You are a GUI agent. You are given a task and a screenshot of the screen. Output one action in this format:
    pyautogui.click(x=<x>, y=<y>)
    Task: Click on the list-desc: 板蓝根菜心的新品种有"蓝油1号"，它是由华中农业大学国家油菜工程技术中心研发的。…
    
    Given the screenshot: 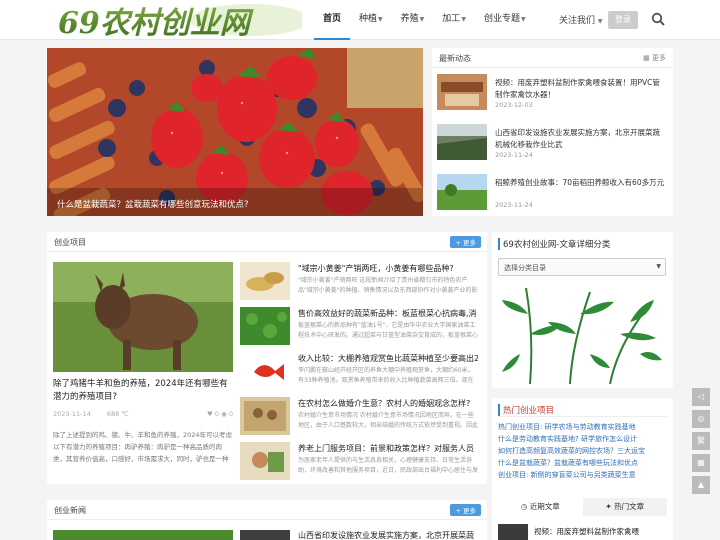 What is the action you would take?
    pyautogui.click(x=388, y=330)
    